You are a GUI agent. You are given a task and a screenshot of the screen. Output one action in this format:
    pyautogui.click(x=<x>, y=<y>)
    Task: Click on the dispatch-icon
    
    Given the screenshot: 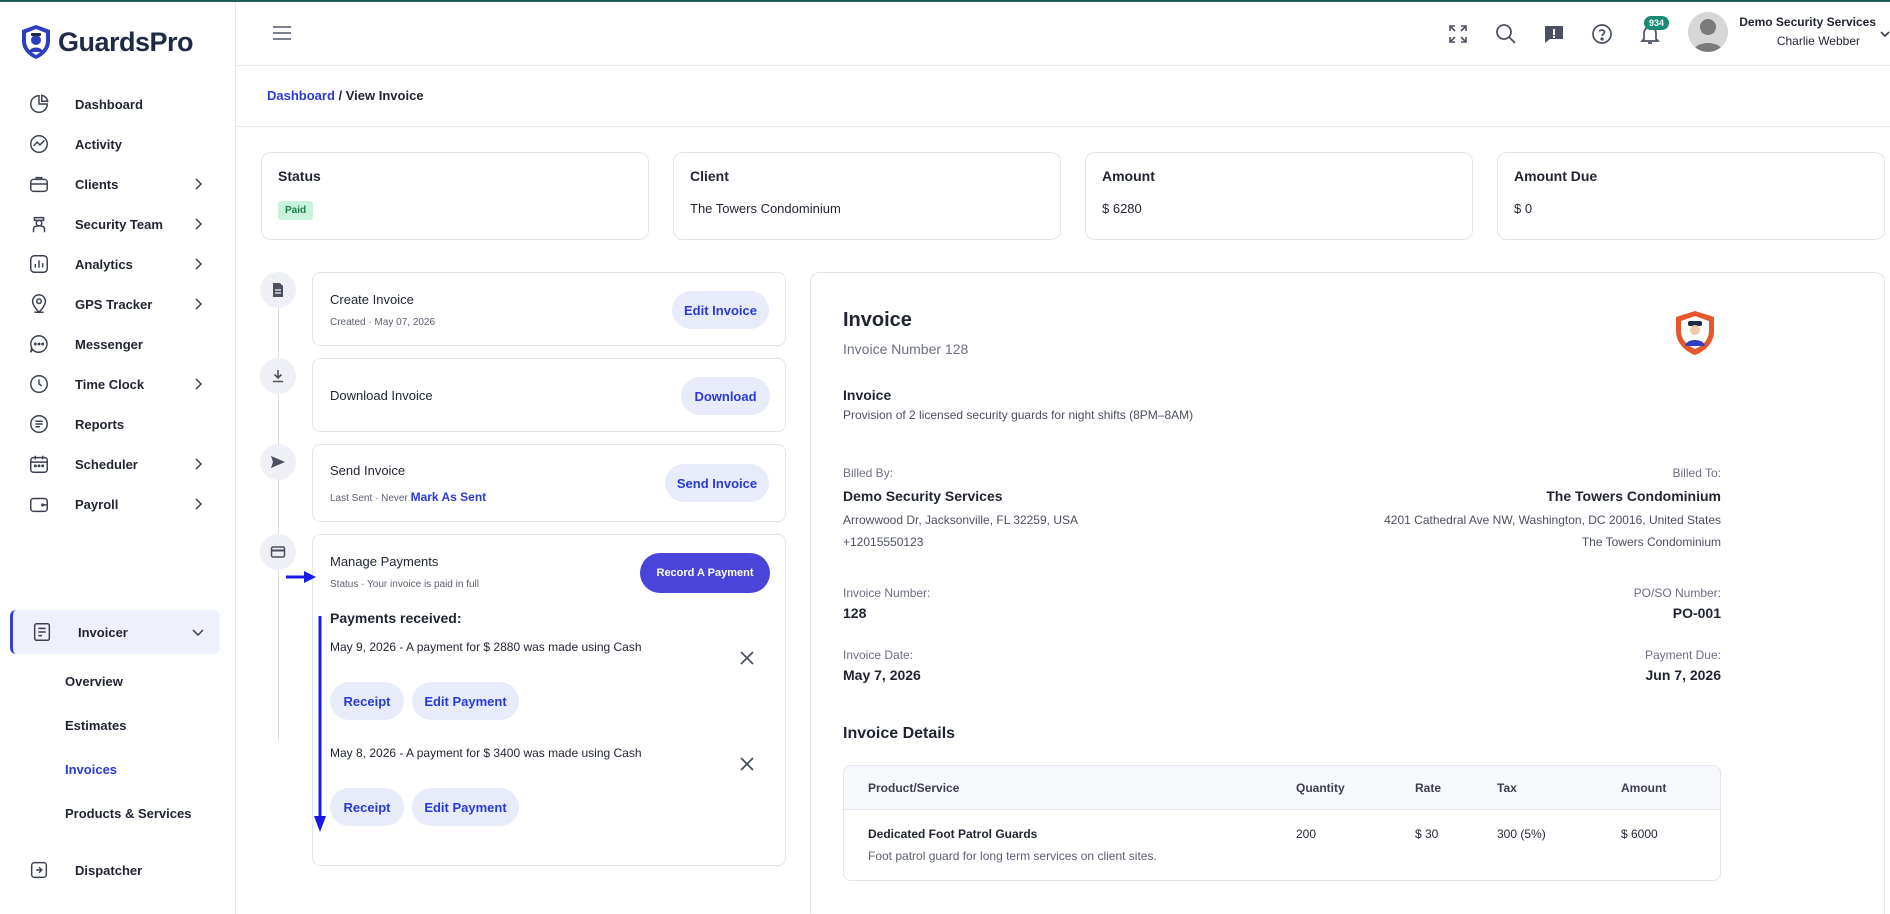 What is the action you would take?
    pyautogui.click(x=39, y=870)
    